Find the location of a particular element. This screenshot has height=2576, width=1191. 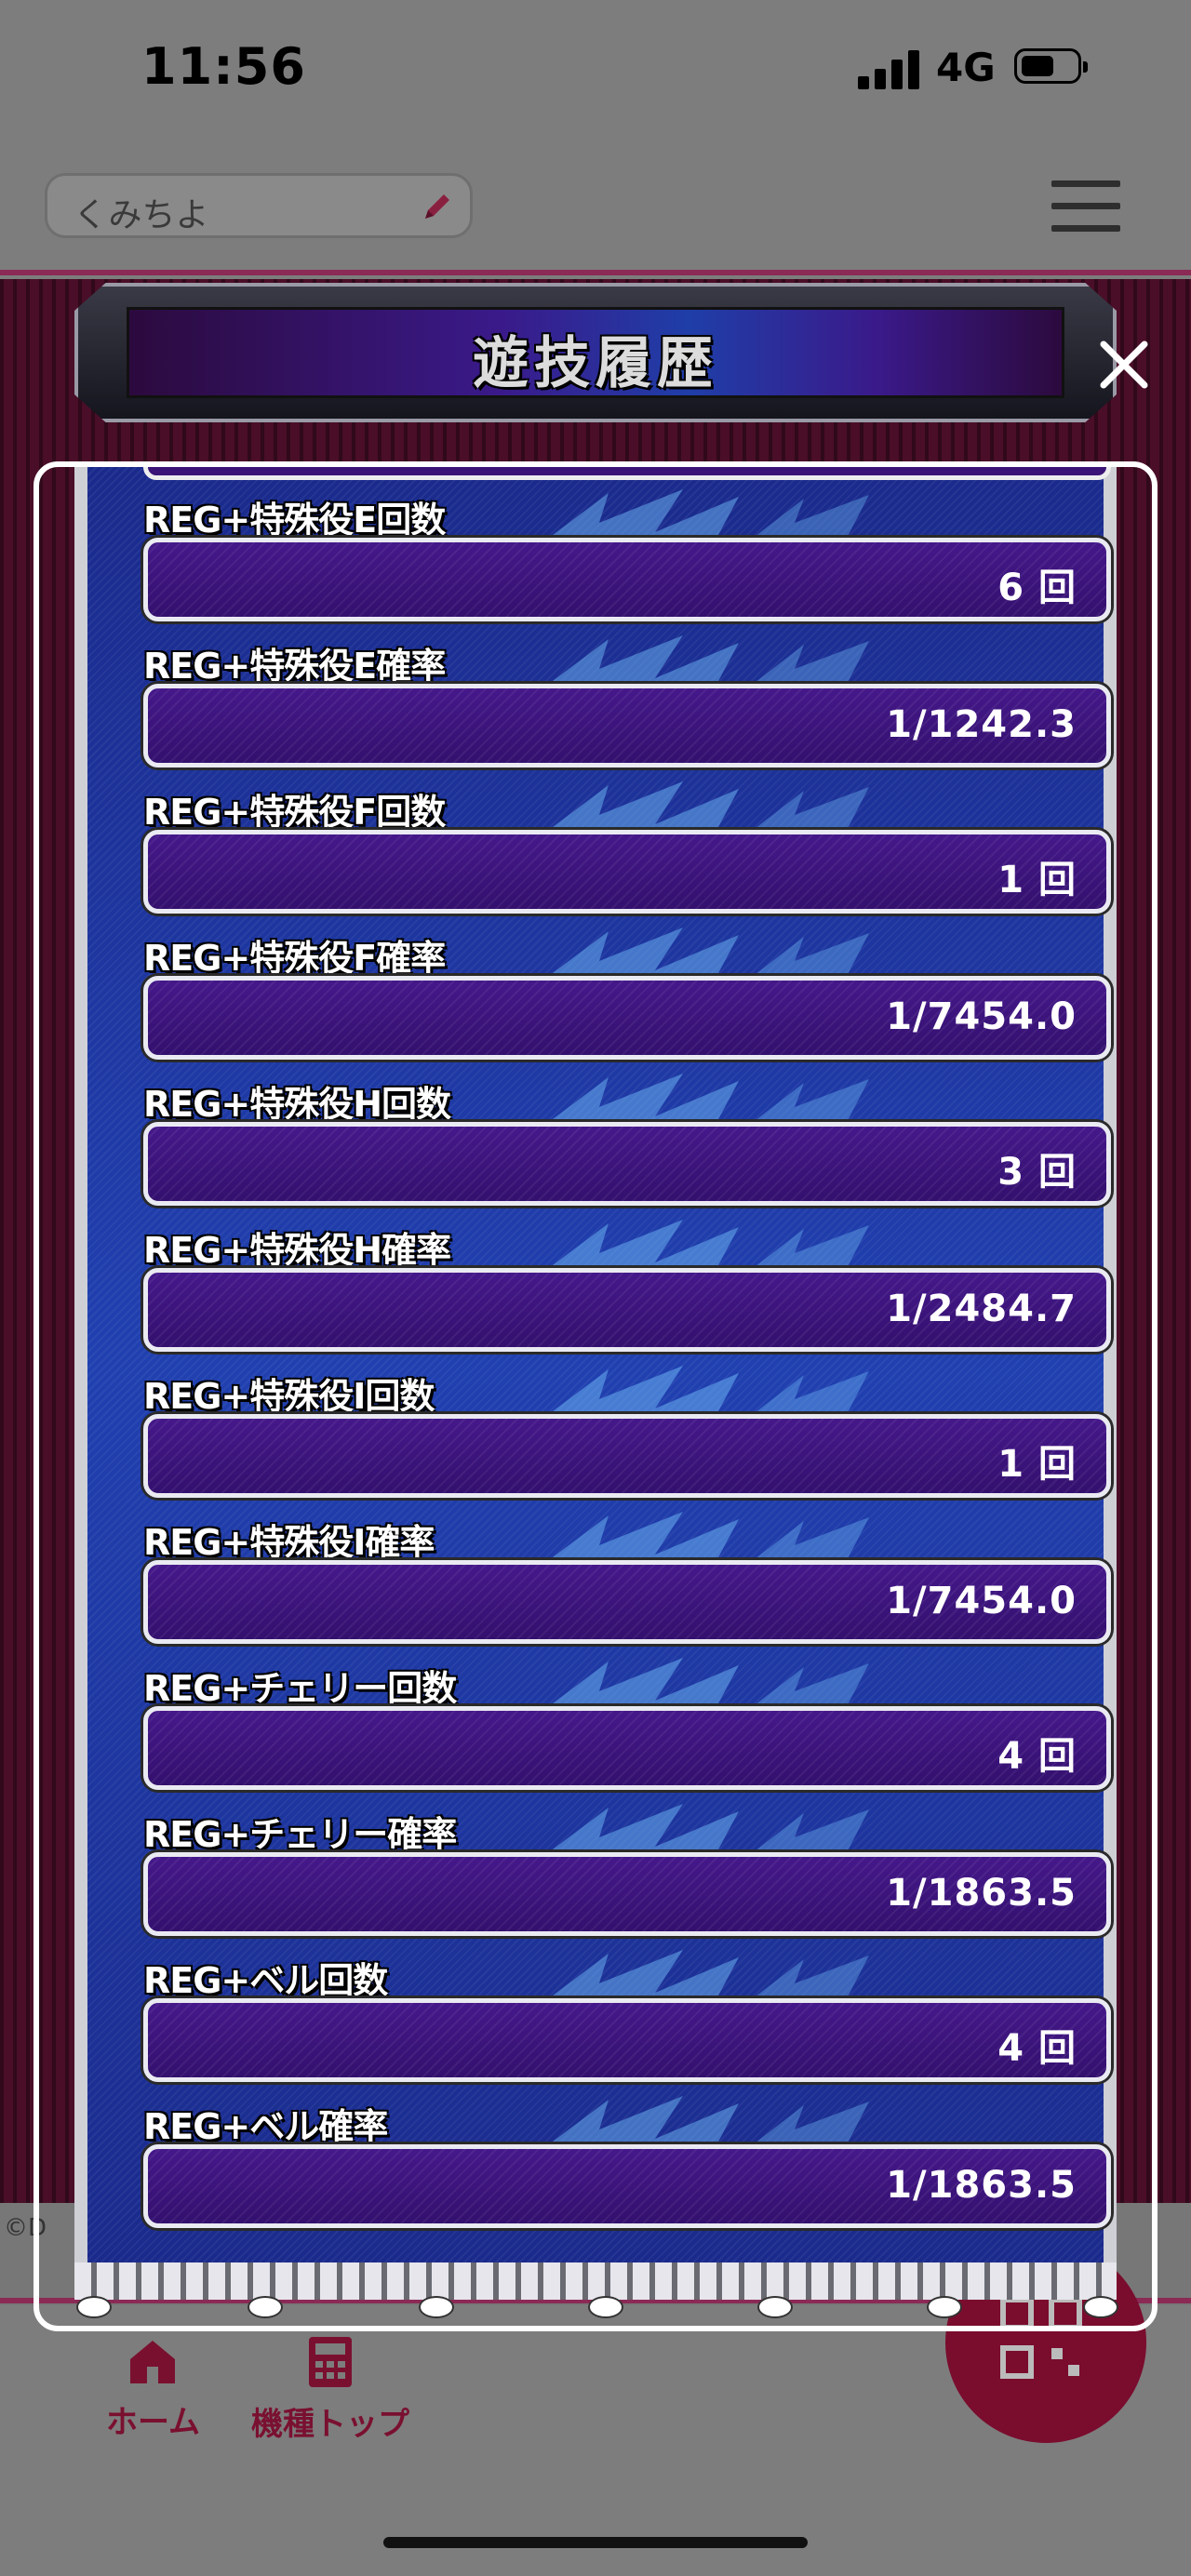

history-value-box: 3 回 is located at coordinates (627, 1164).